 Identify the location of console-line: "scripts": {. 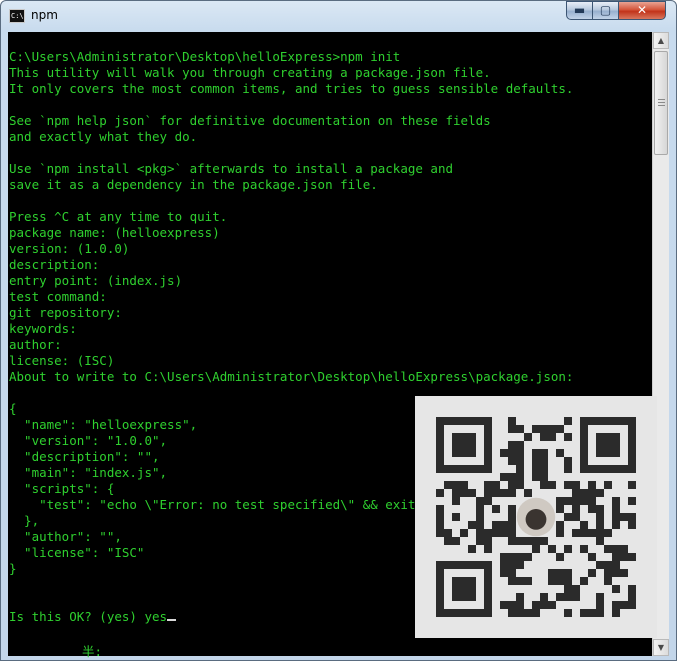
(62, 488).